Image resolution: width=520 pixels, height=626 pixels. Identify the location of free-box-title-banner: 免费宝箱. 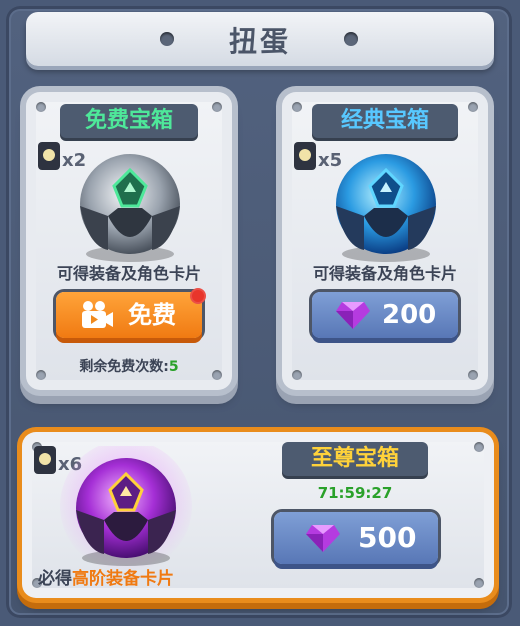
(129, 121).